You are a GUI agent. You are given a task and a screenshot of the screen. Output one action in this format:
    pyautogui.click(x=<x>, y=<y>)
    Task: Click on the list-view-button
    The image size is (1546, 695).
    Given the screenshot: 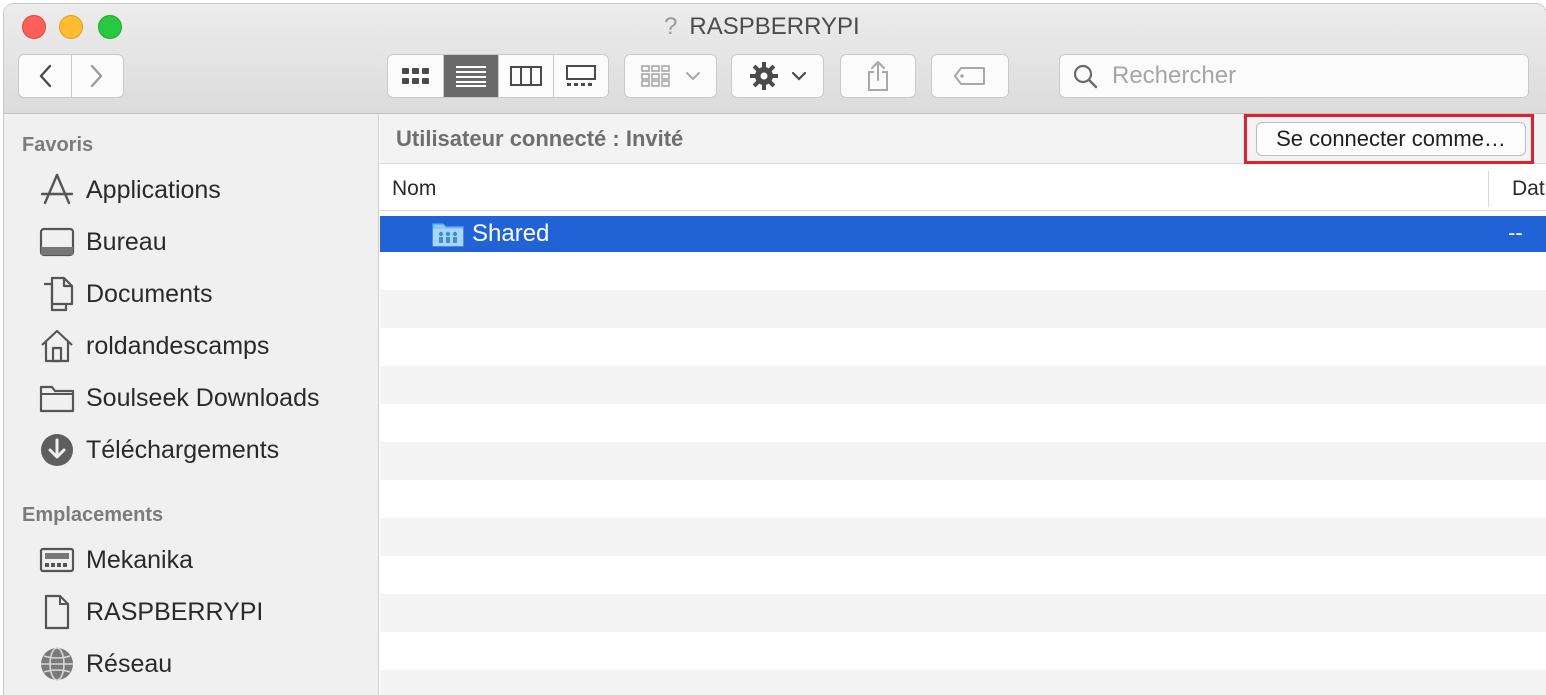 What is the action you would take?
    pyautogui.click(x=470, y=76)
    